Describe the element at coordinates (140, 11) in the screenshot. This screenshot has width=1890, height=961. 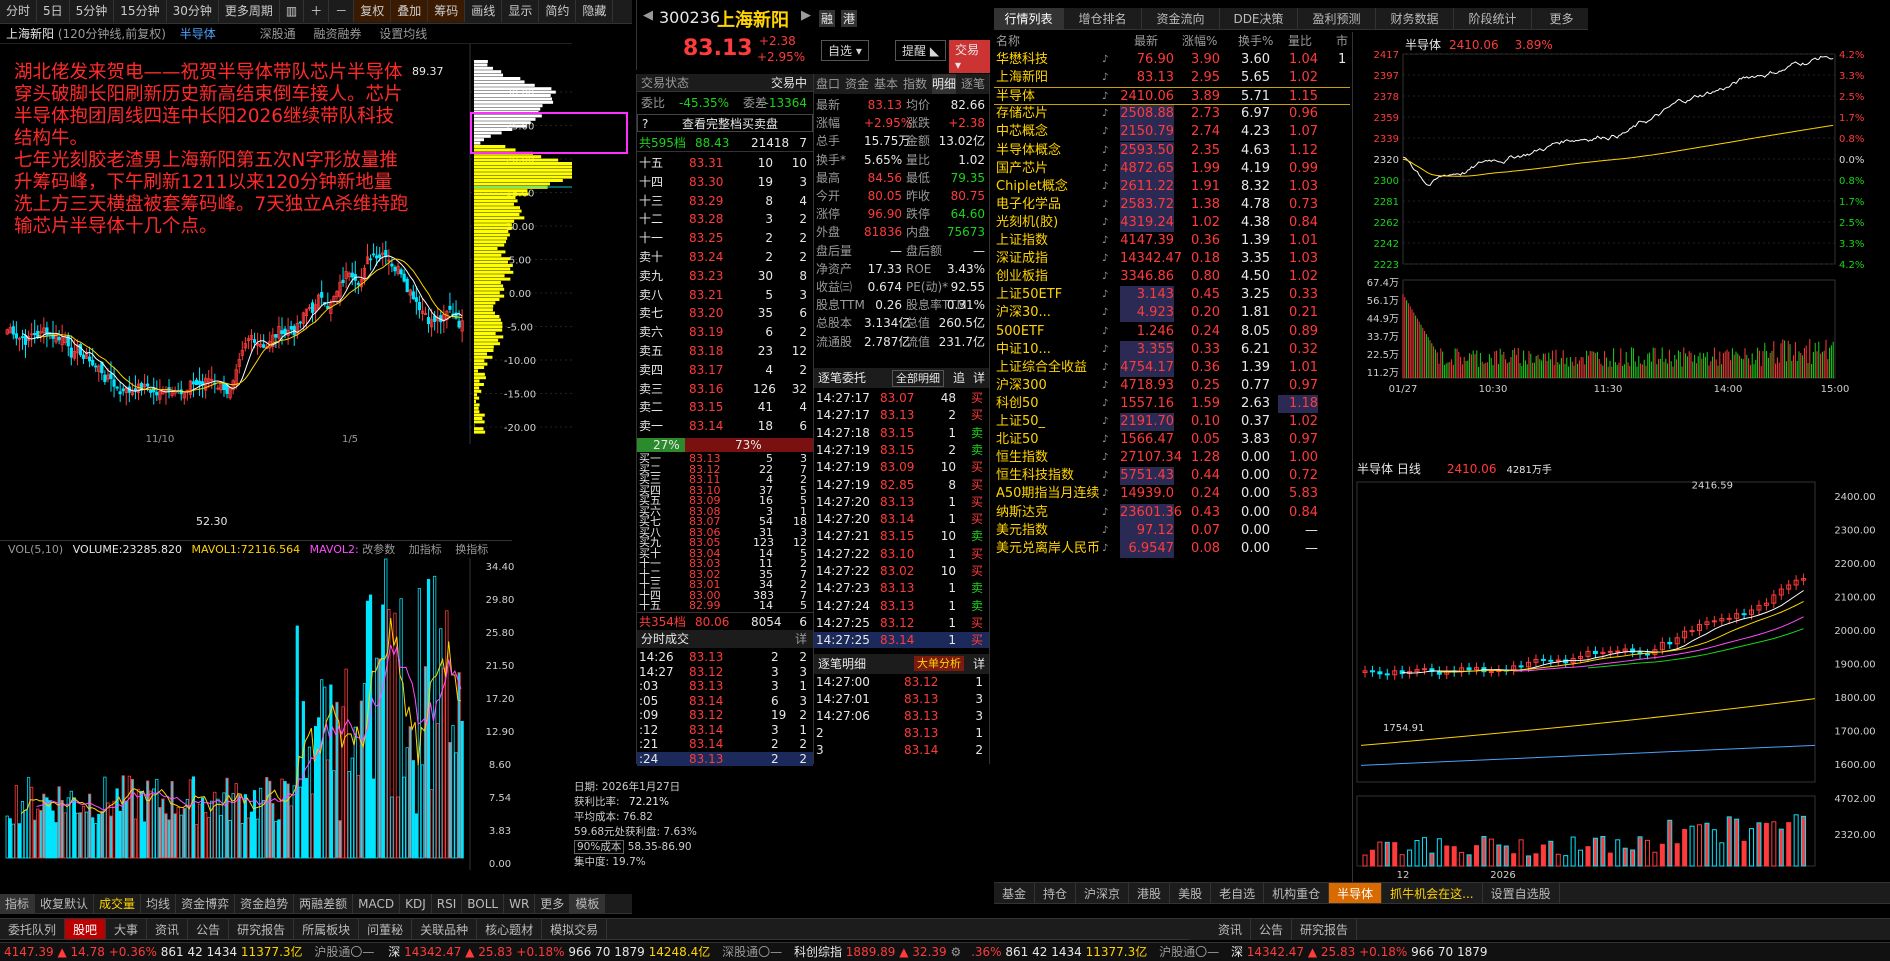
I see `period-15min: 15分钟` at that location.